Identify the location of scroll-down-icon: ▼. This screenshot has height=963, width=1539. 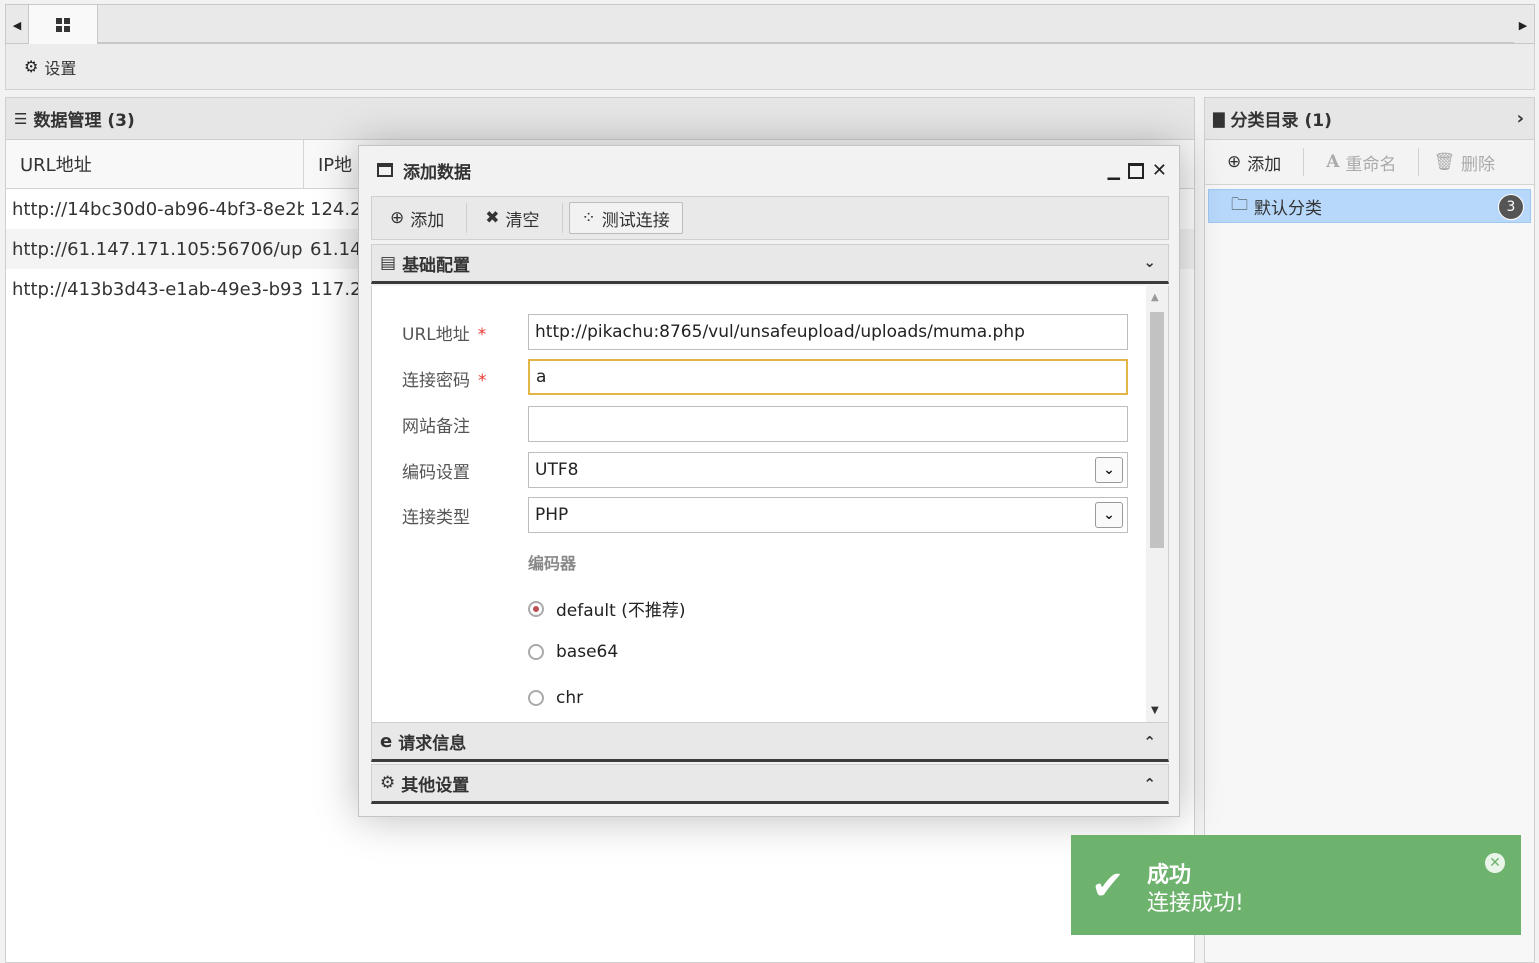
(1155, 710).